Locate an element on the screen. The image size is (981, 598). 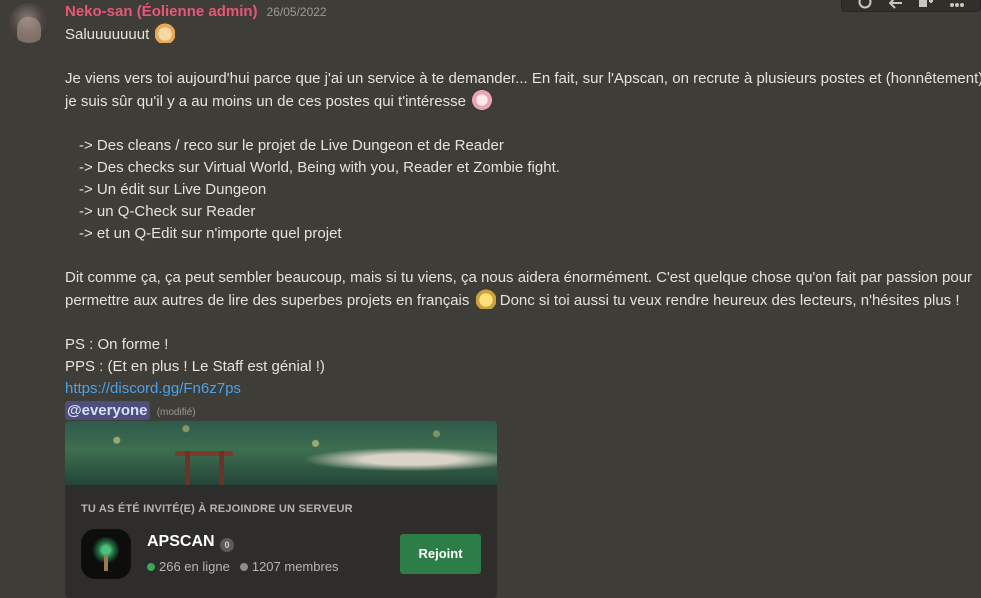
members-dot-icon is located at coordinates (243, 566).